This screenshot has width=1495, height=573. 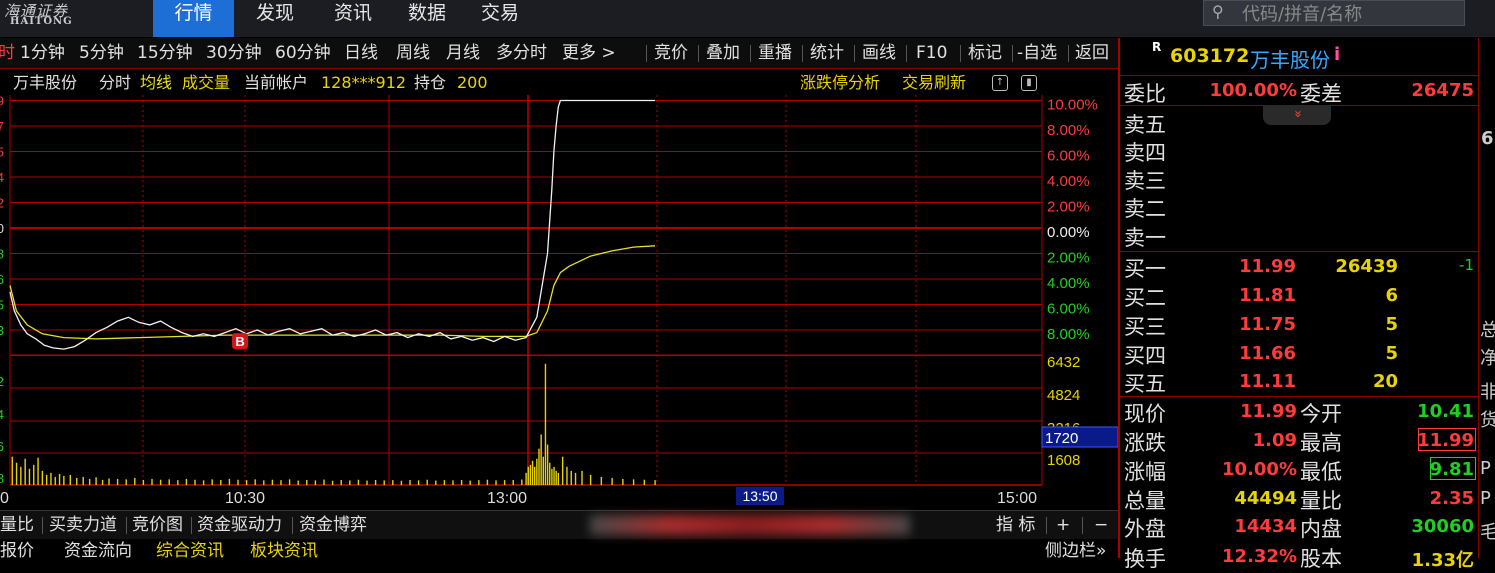 I want to click on tool-remove-watchlist: -自选, so click(x=1037, y=53).